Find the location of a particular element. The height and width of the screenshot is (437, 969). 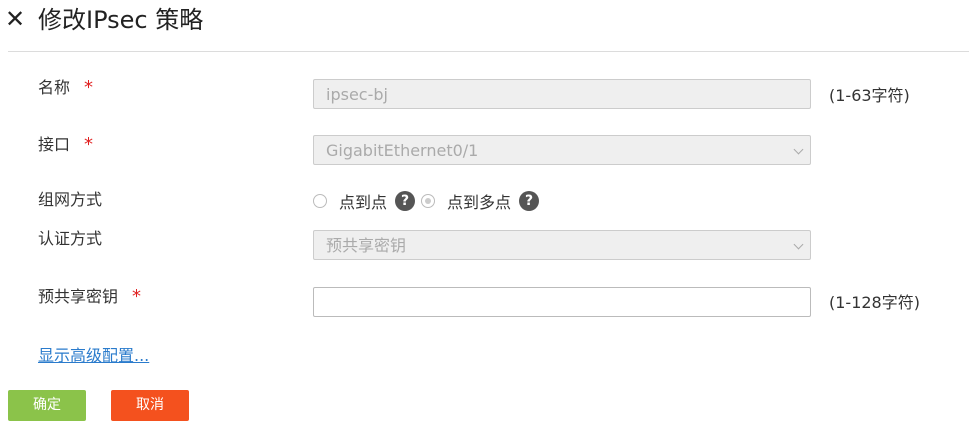

network-mode-radio-group: 点到点 ? 点到多点 ? is located at coordinates (426, 201).